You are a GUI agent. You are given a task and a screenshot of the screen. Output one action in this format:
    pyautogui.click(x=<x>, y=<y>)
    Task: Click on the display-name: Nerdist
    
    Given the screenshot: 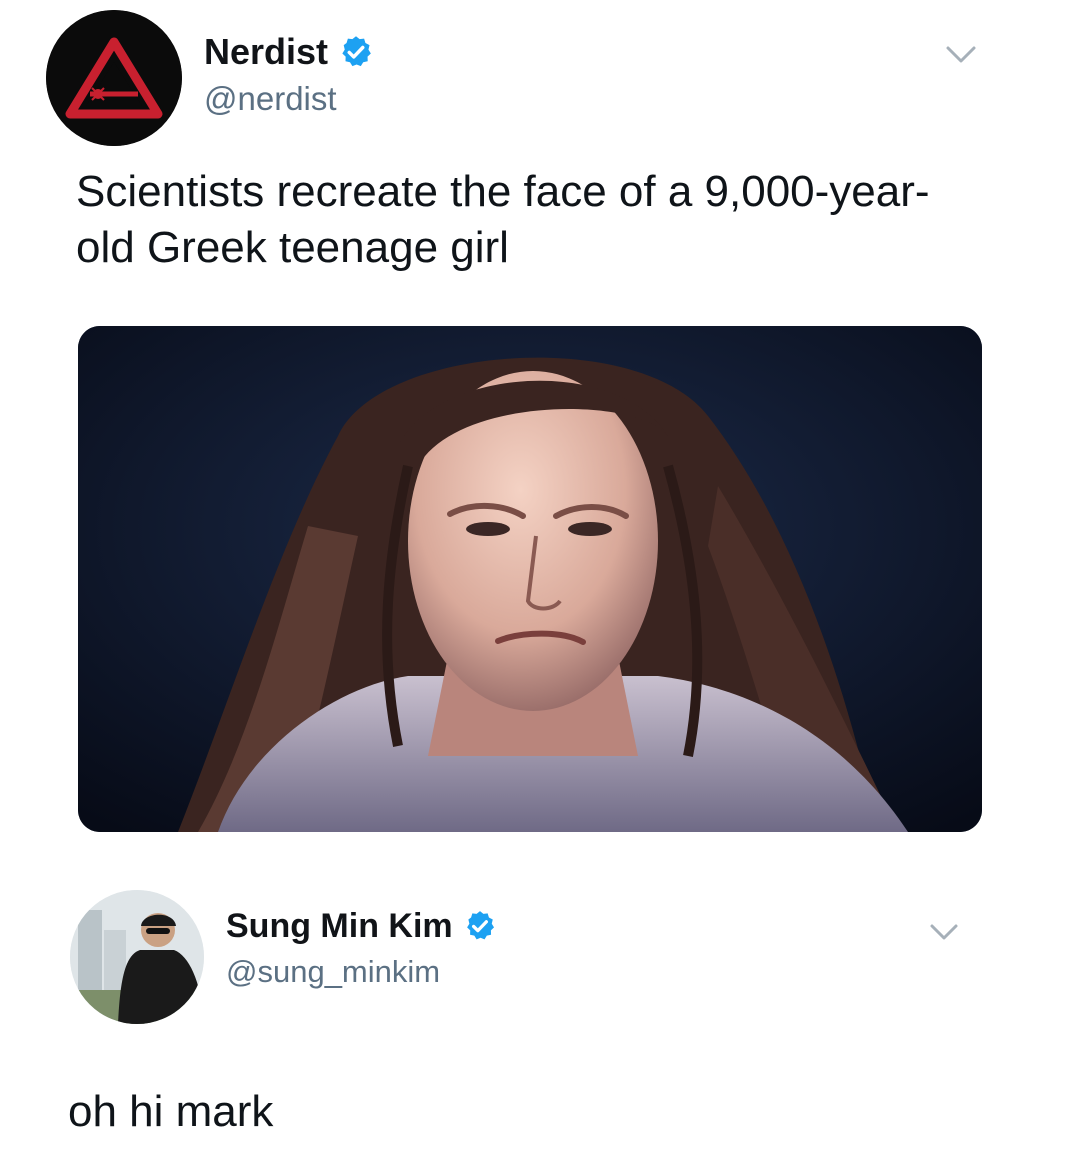 What is the action you would take?
    pyautogui.click(x=266, y=52)
    